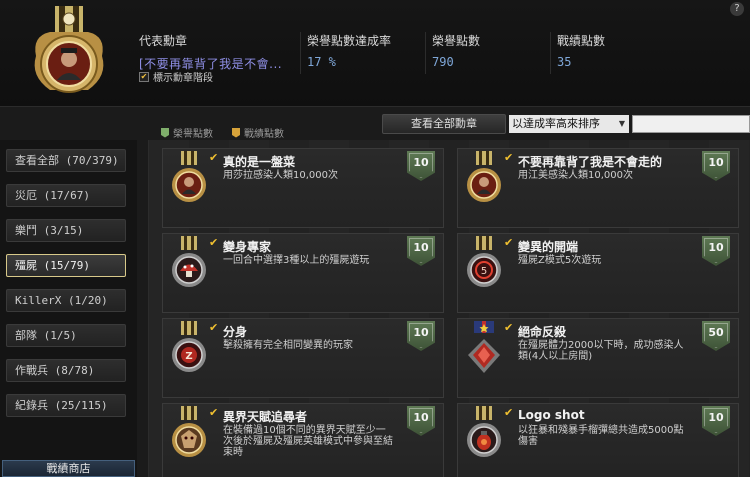 The height and width of the screenshot is (477, 750). I want to click on svg-text: Z, so click(188, 356).